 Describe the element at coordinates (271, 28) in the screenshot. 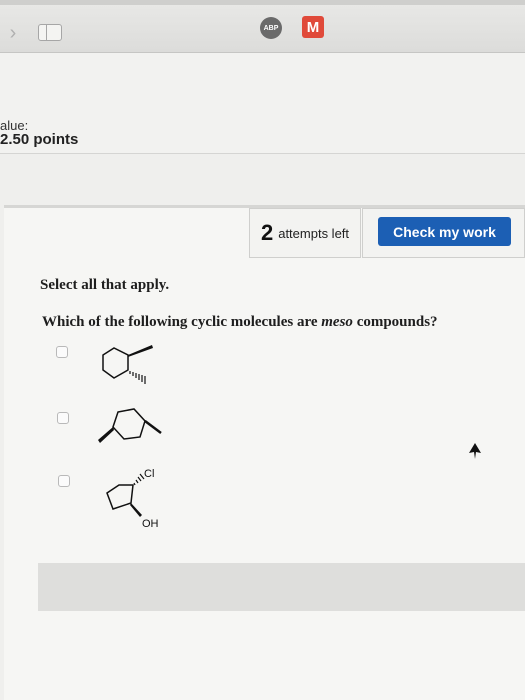

I see `adblock-extension-icon: ABP` at that location.